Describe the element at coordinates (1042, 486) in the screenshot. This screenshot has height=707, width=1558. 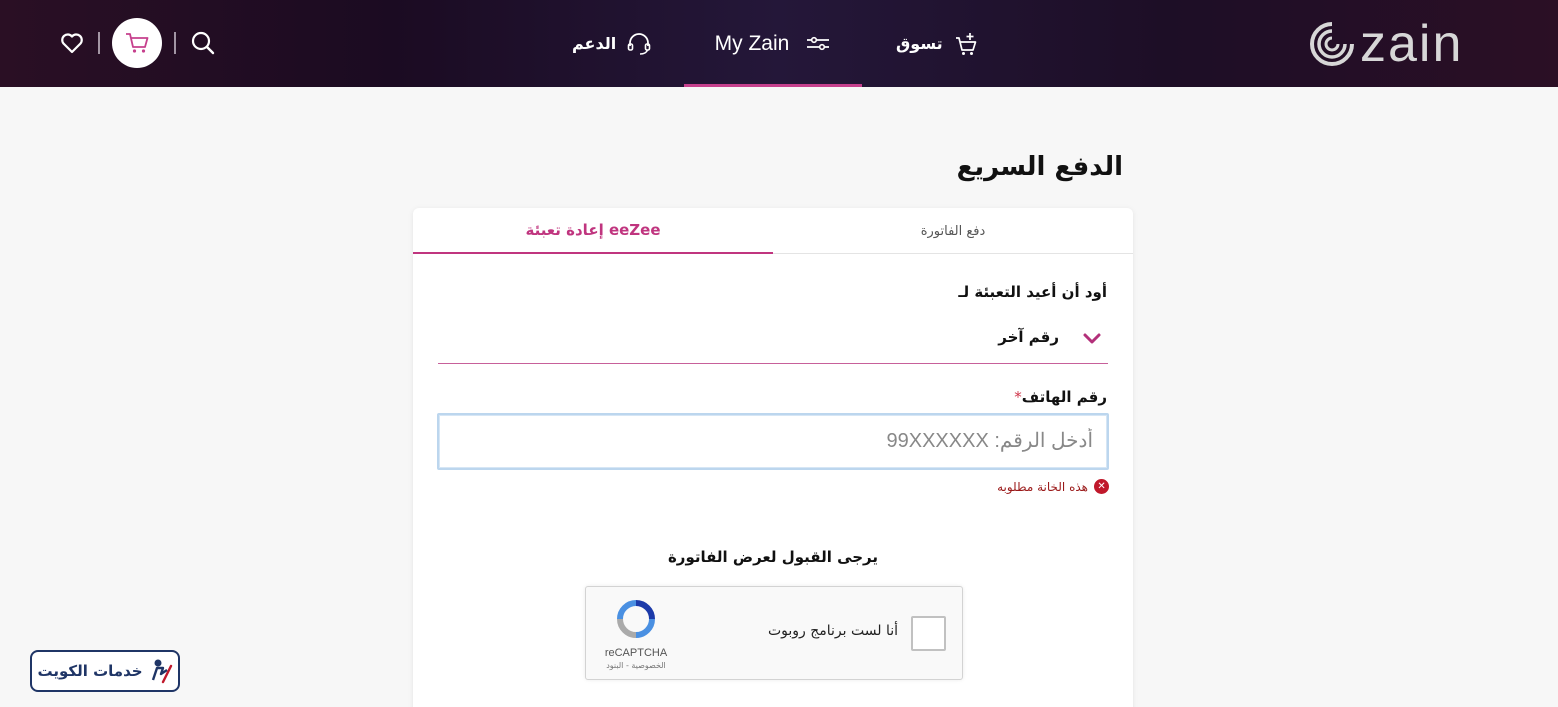
I see `error-text: هذه الخانة مطلوبه` at that location.